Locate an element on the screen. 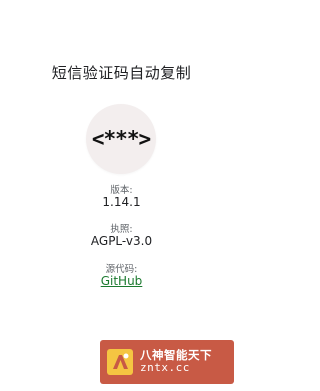 The height and width of the screenshot is (391, 320). source-row: GitHub is located at coordinates (121, 281).